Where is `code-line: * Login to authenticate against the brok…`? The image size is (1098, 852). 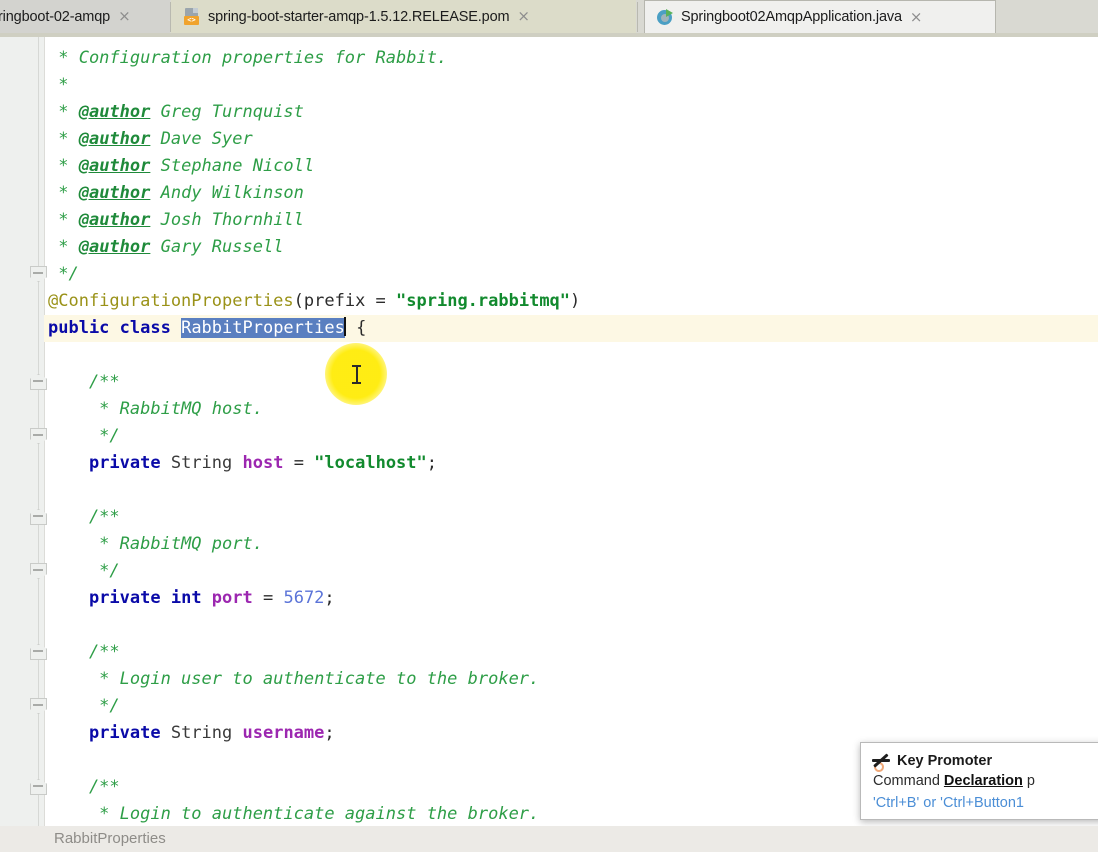 code-line: * Login to authenticate against the brok… is located at coordinates (291, 813).